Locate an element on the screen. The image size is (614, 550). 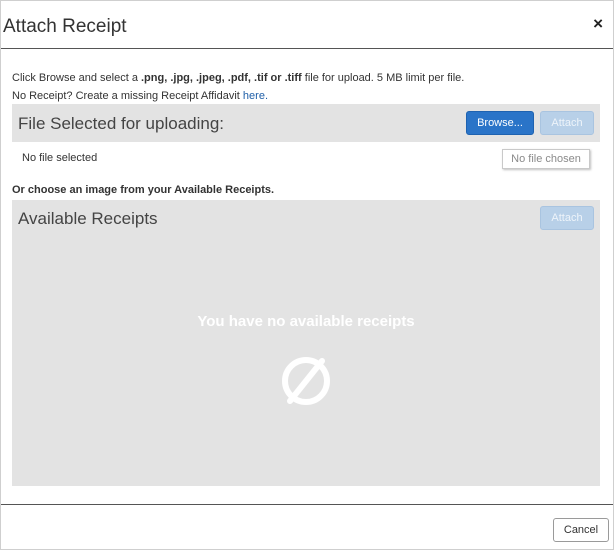
instructions-prefix: Click Browse and select a is located at coordinates (76, 78).